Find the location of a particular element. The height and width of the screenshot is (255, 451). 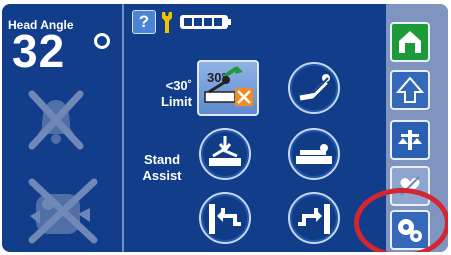

chair-position-button is located at coordinates (314, 88).